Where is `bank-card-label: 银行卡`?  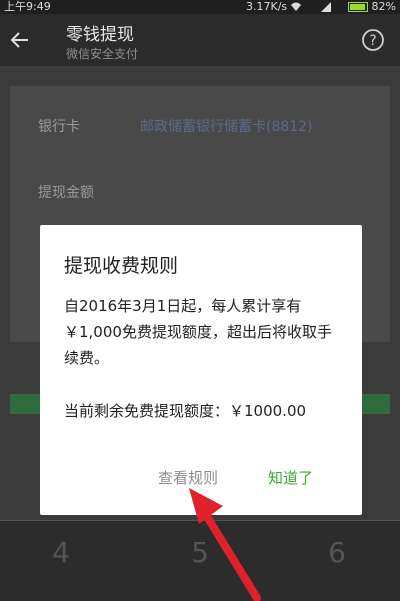 bank-card-label: 银行卡 is located at coordinates (59, 127).